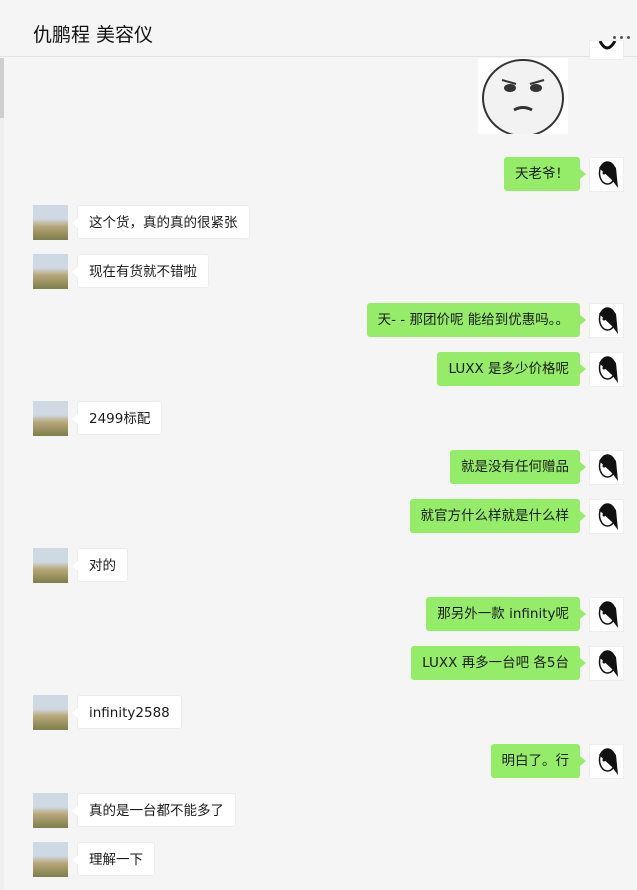 The width and height of the screenshot is (637, 890). Describe the element at coordinates (318, 517) in the screenshot. I see `message-row: 就官方什么样就是什么样` at that location.